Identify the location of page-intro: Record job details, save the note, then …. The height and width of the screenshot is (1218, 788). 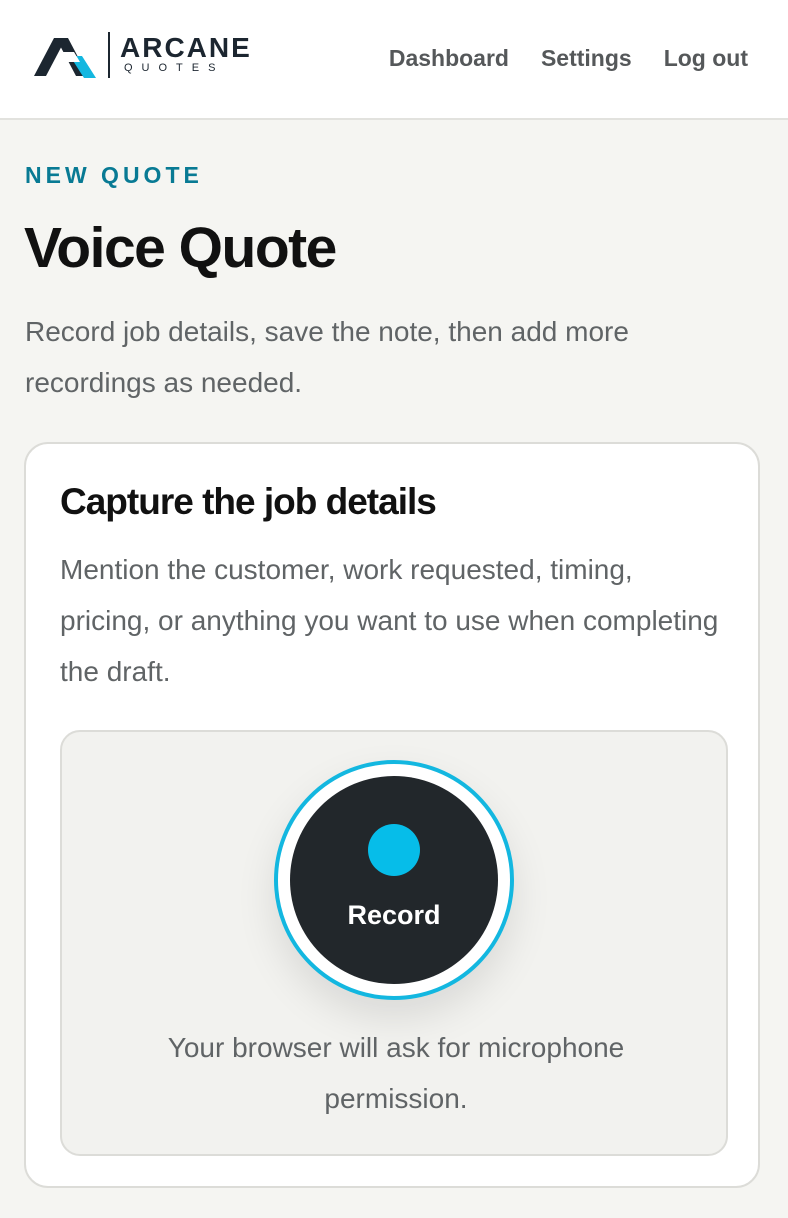
(327, 357).